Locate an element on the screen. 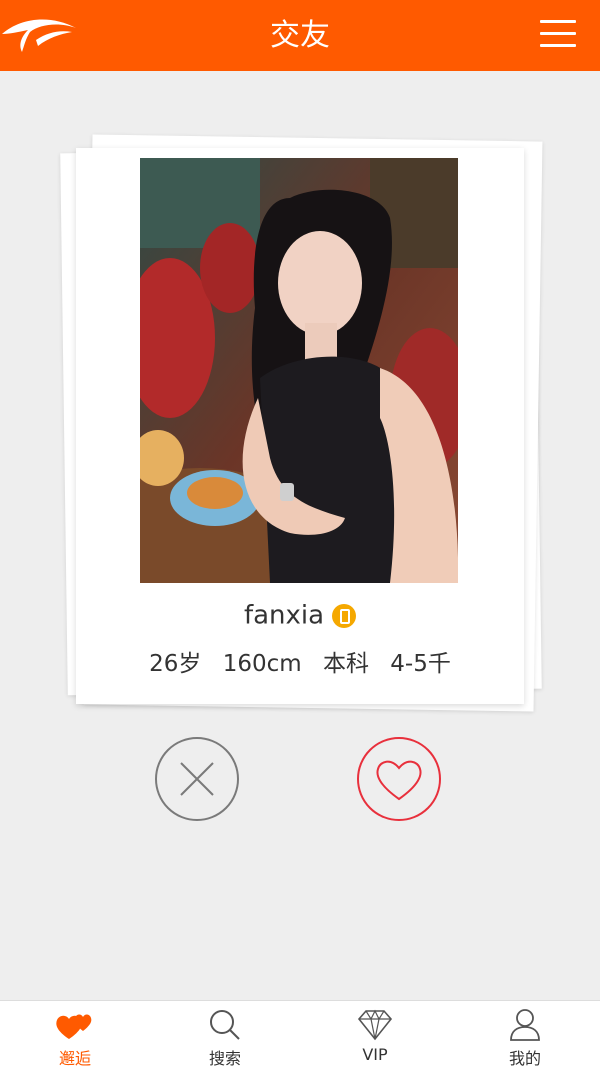 This screenshot has width=600, height=1071. close-x-icon is located at coordinates (197, 779).